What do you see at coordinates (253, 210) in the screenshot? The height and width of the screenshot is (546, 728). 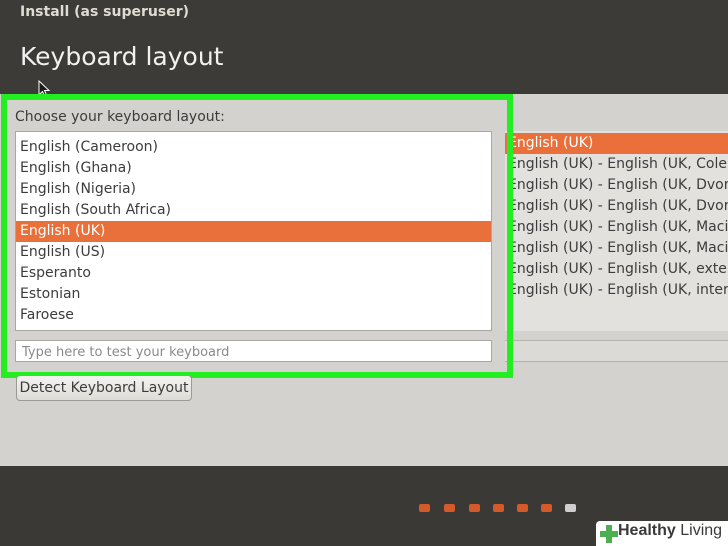 I see `list-item: English (South Africa)` at bounding box center [253, 210].